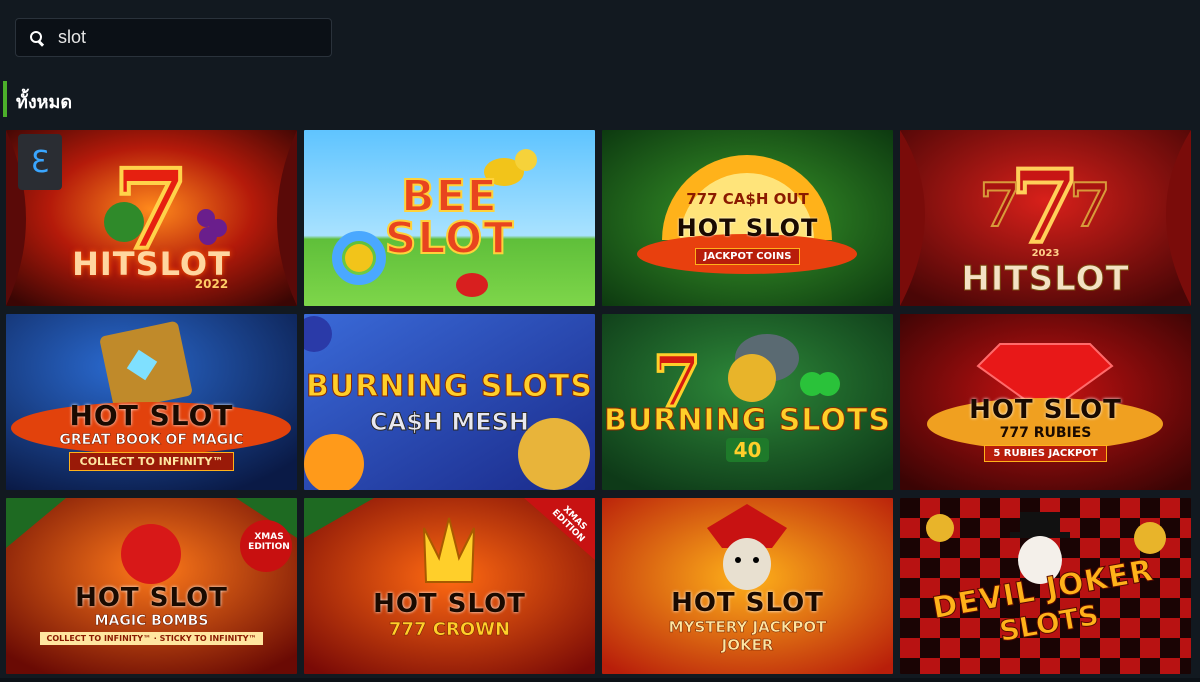  Describe the element at coordinates (747, 449) in the screenshot. I see `game-subtitle: 40` at that location.